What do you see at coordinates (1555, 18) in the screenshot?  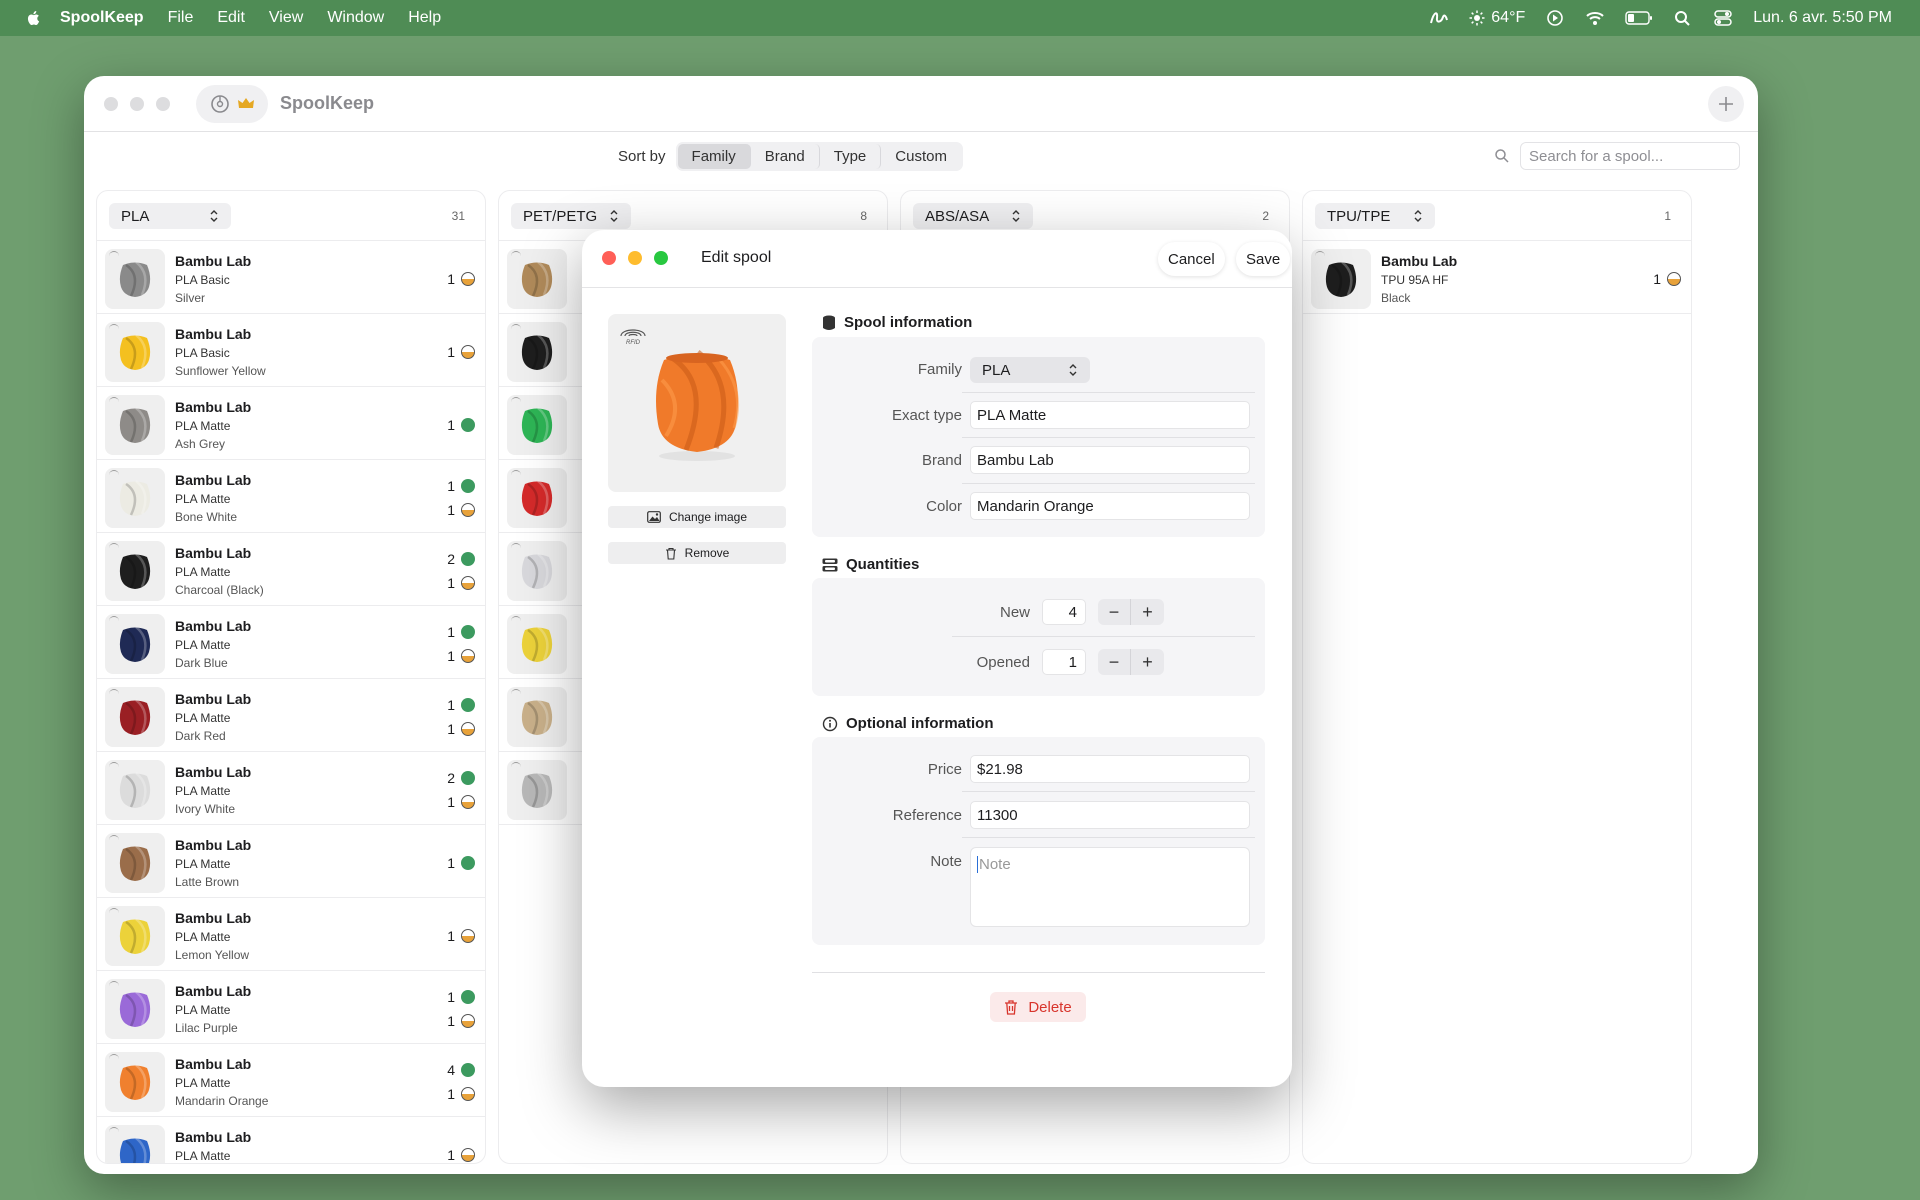 I see `now-playing-icon` at bounding box center [1555, 18].